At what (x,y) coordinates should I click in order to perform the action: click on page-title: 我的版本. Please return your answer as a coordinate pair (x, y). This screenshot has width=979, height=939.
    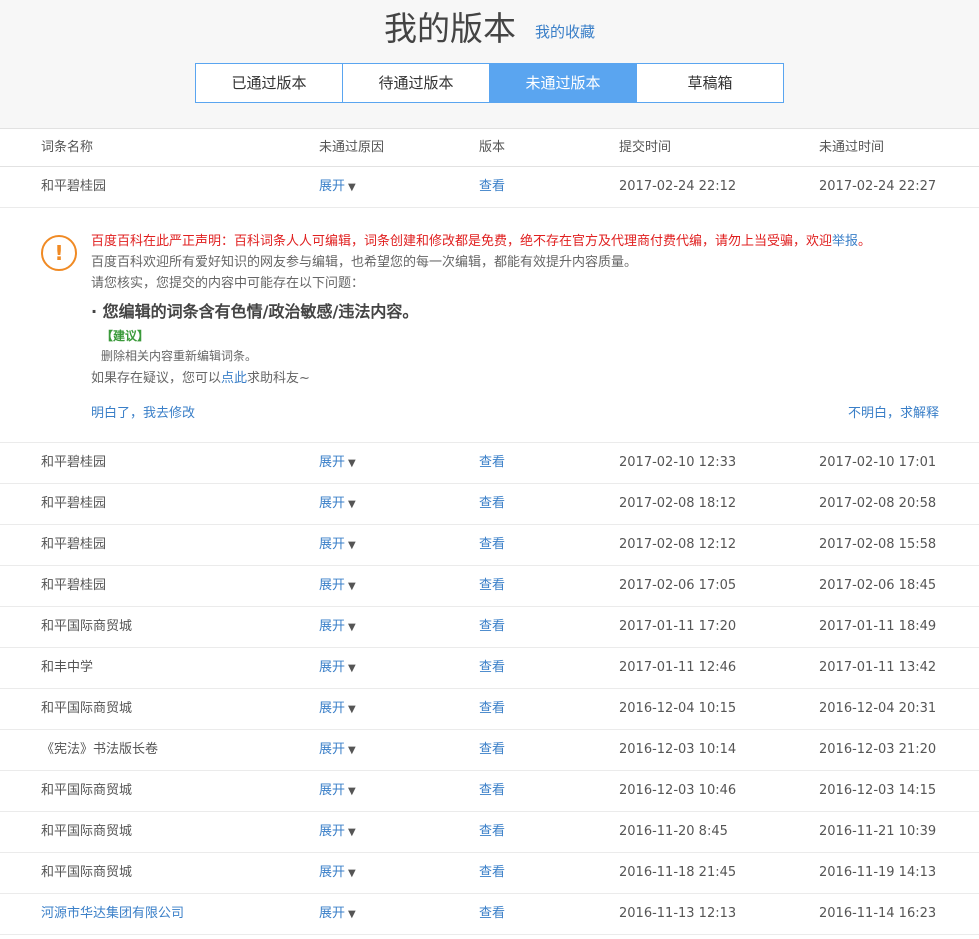
    Looking at the image, I should click on (449, 28).